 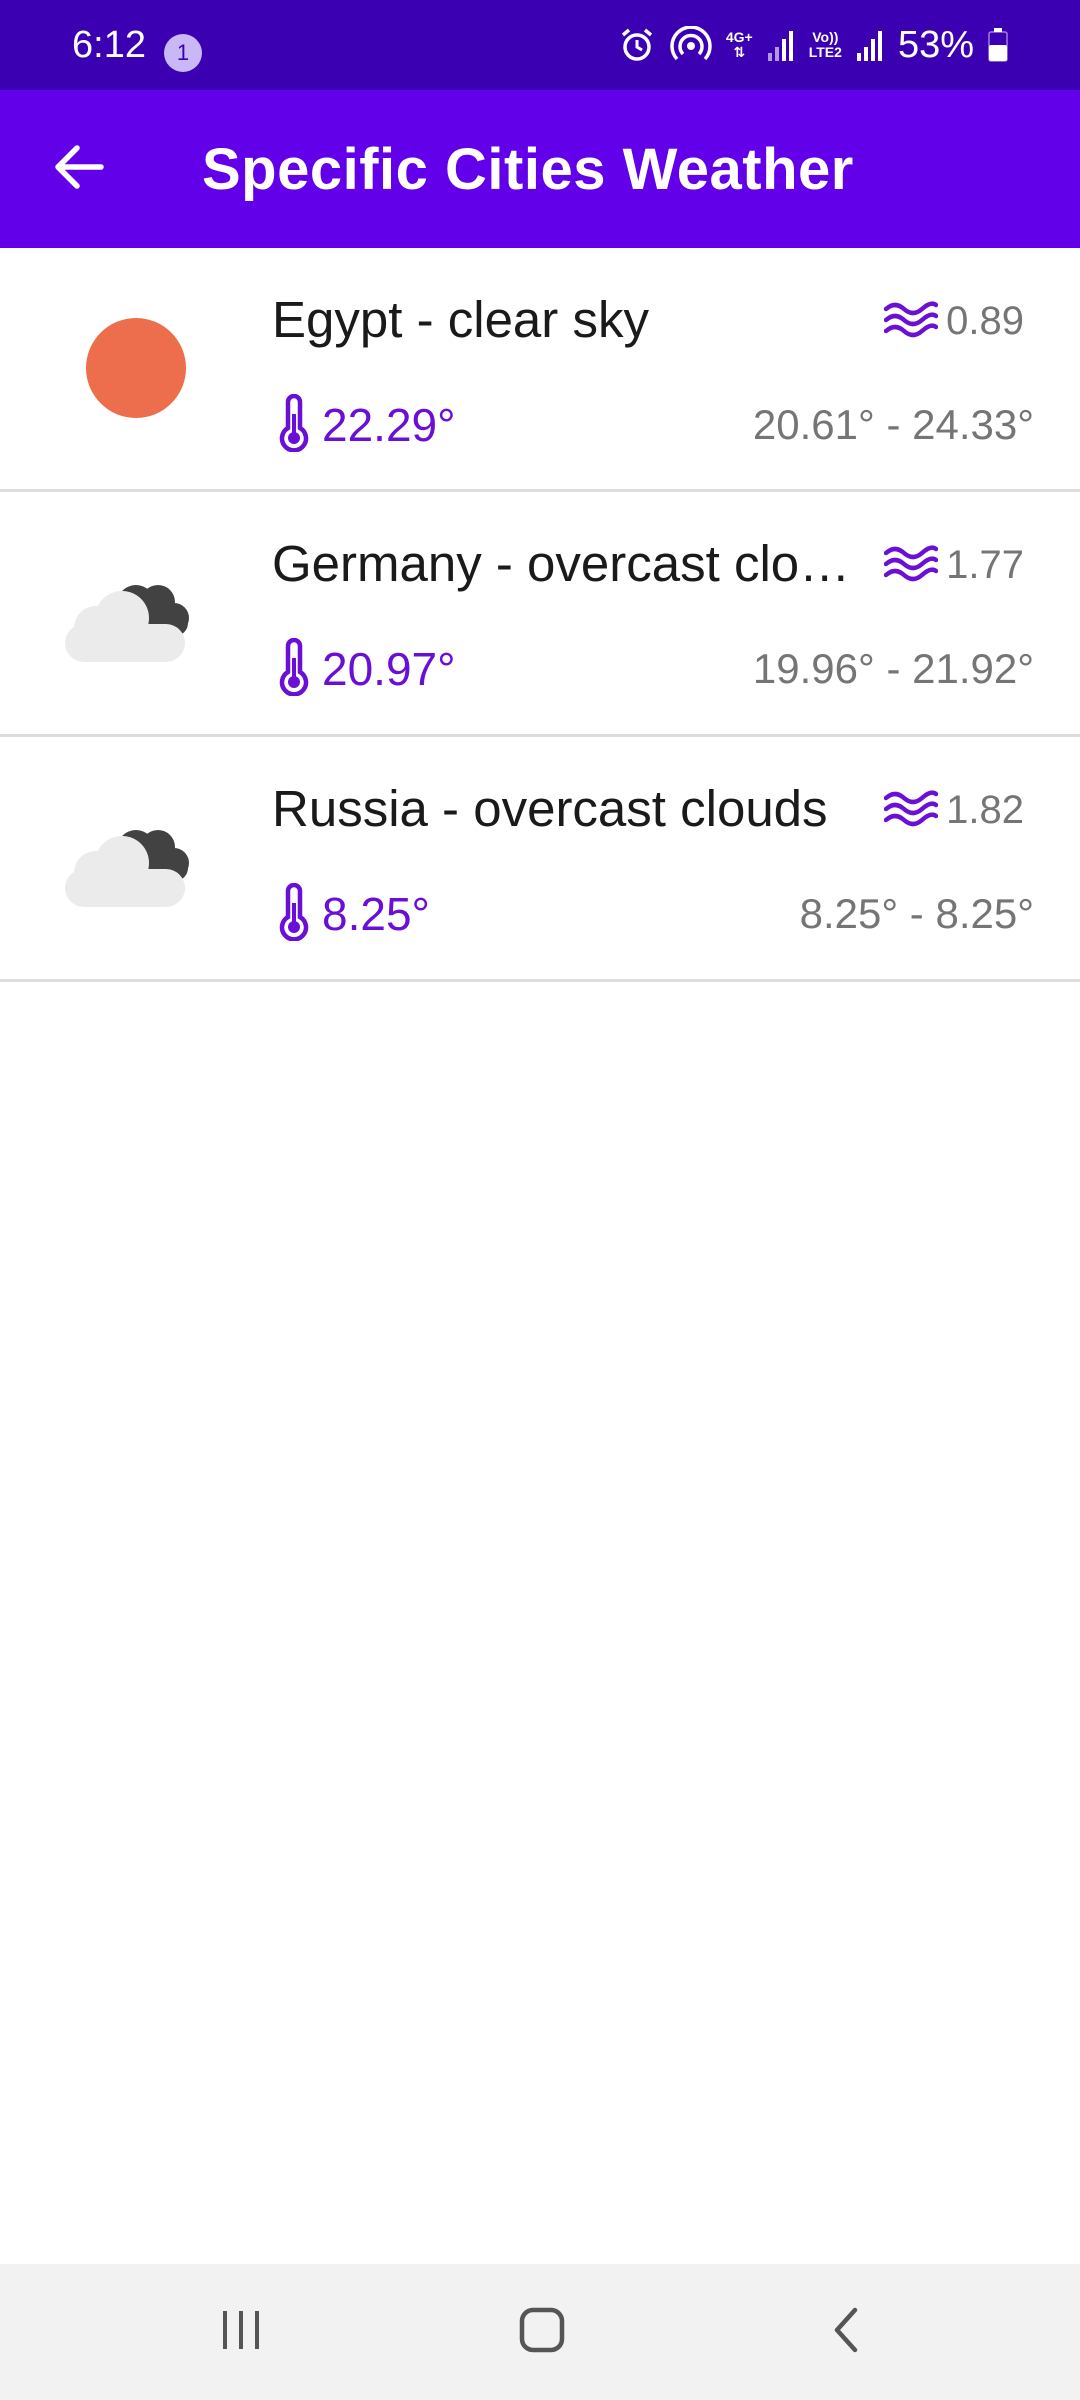 I want to click on wind-value: 1.77, so click(x=985, y=565).